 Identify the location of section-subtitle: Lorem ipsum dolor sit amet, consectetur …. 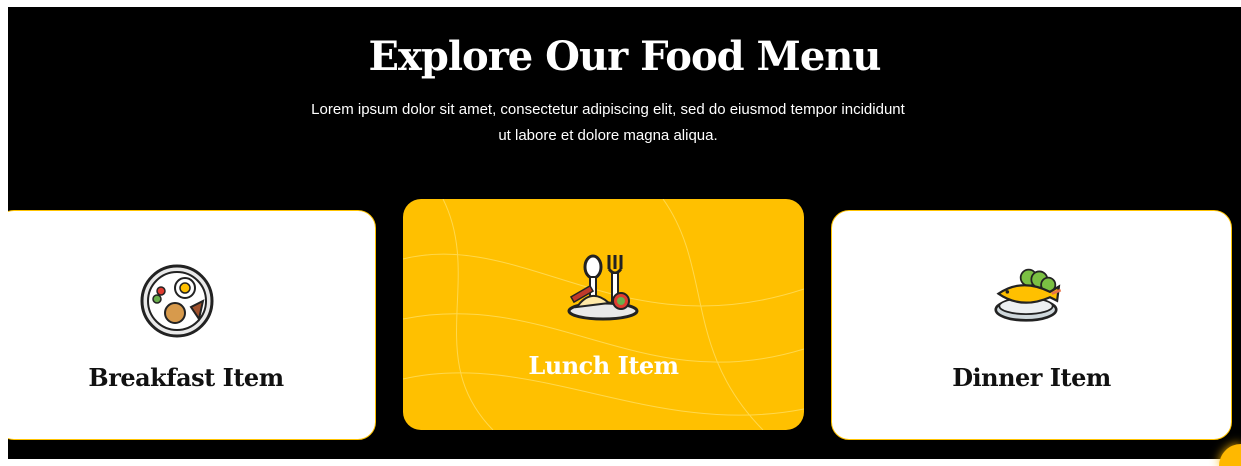
(608, 122).